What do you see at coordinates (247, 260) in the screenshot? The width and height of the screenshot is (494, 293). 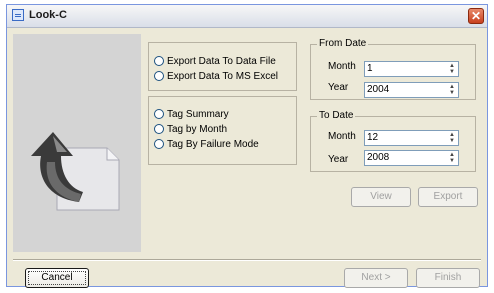 I see `footer-divider` at bounding box center [247, 260].